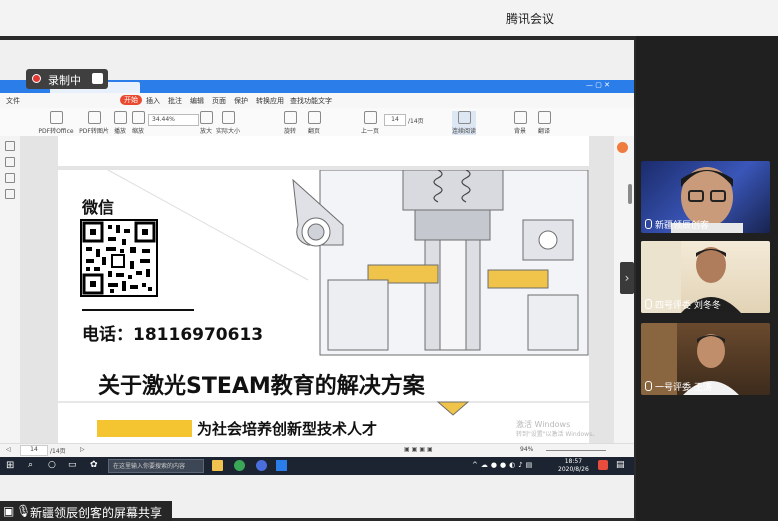 The width and height of the screenshot is (778, 521). I want to click on recording-badge: 录制中, so click(67, 79).